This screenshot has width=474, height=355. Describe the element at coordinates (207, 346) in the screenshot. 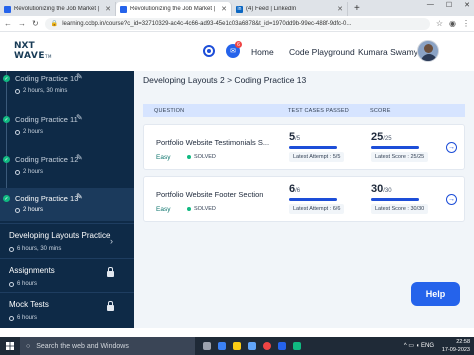

I see `task-view-icon` at that location.